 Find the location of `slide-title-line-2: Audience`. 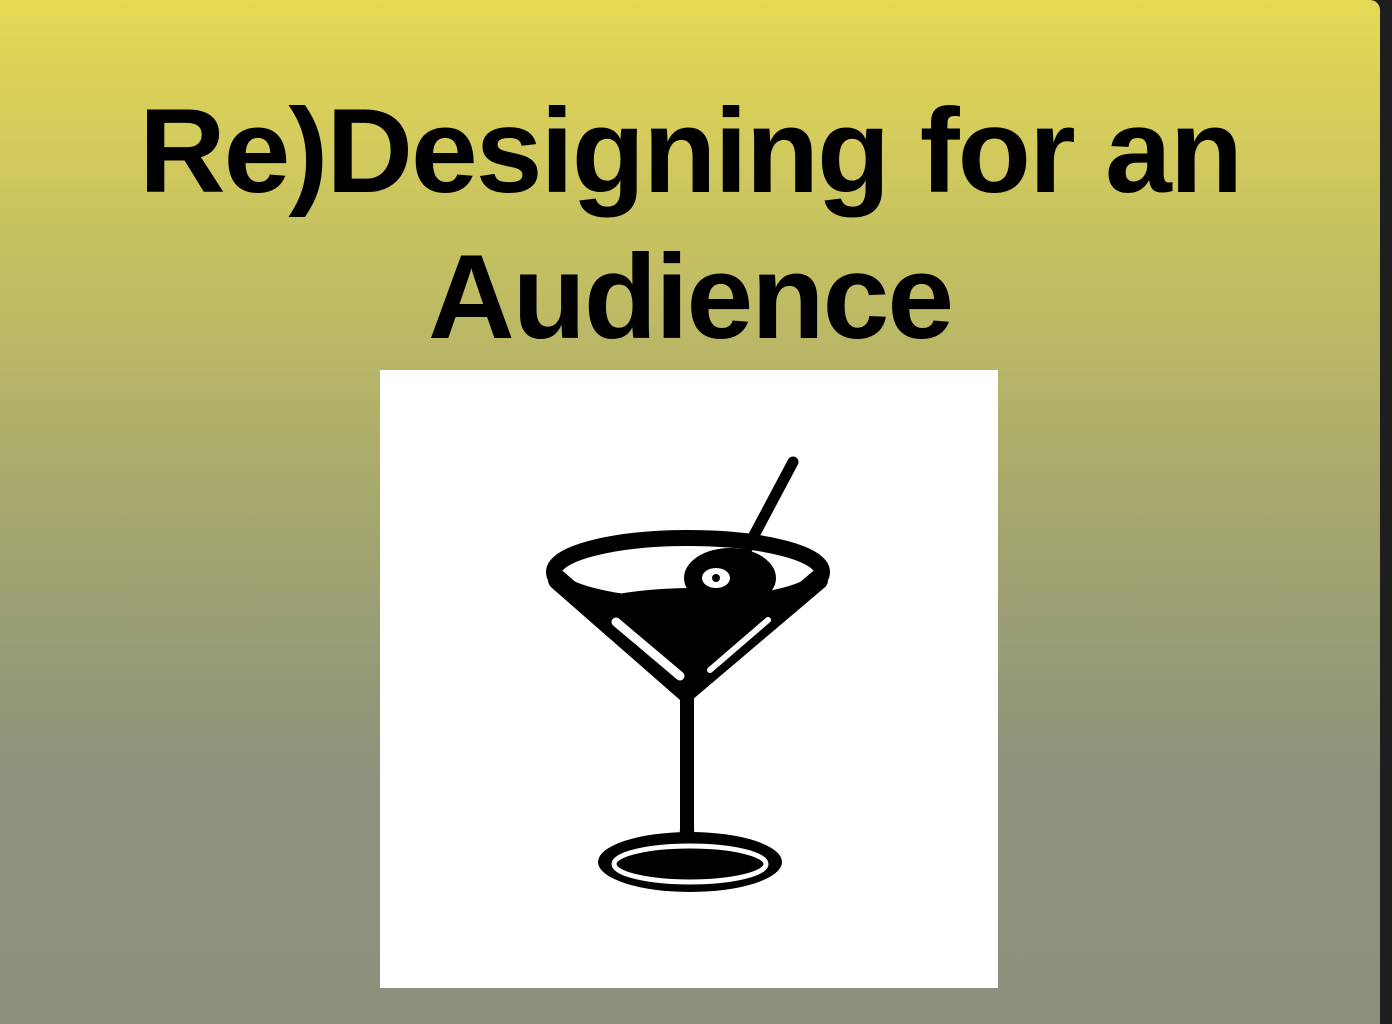

slide-title-line-2: Audience is located at coordinates (690, 297).